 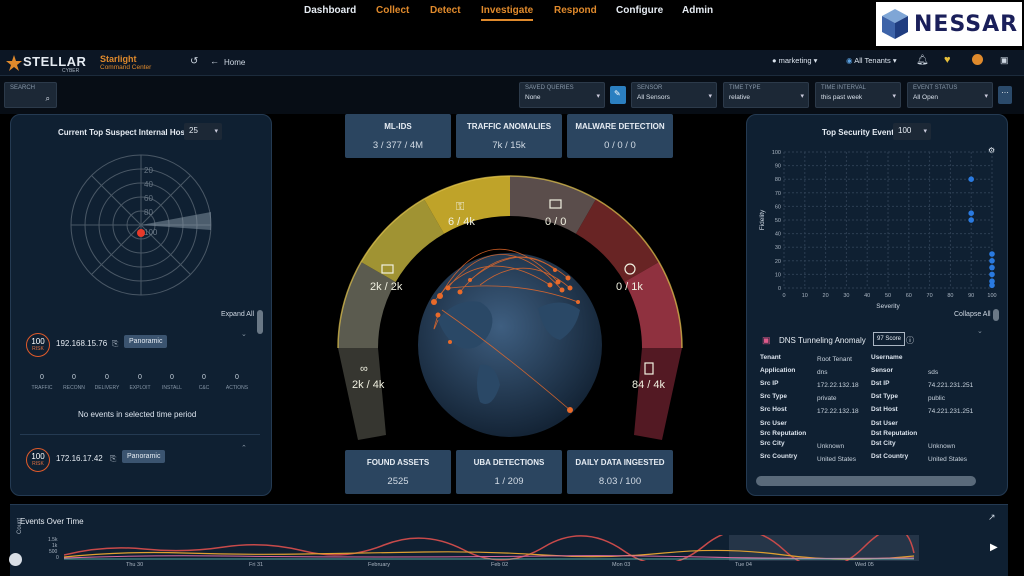 I want to click on event-status-select: EVENT STATUS All Open ▾, so click(x=950, y=95).